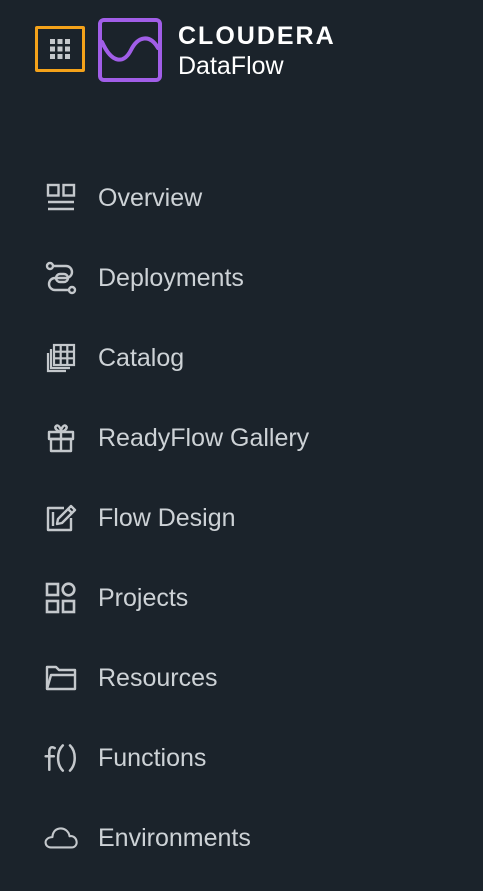 This screenshot has width=483, height=891. What do you see at coordinates (141, 358) in the screenshot?
I see `nav-label-catalog: Catalog` at bounding box center [141, 358].